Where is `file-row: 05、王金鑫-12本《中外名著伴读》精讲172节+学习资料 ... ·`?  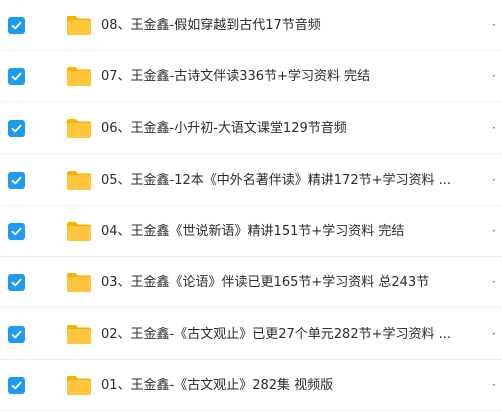
file-row: 05、王金鑫-12本《中外名著伴读》精讲172节+学习资料 ... · is located at coordinates (251, 180).